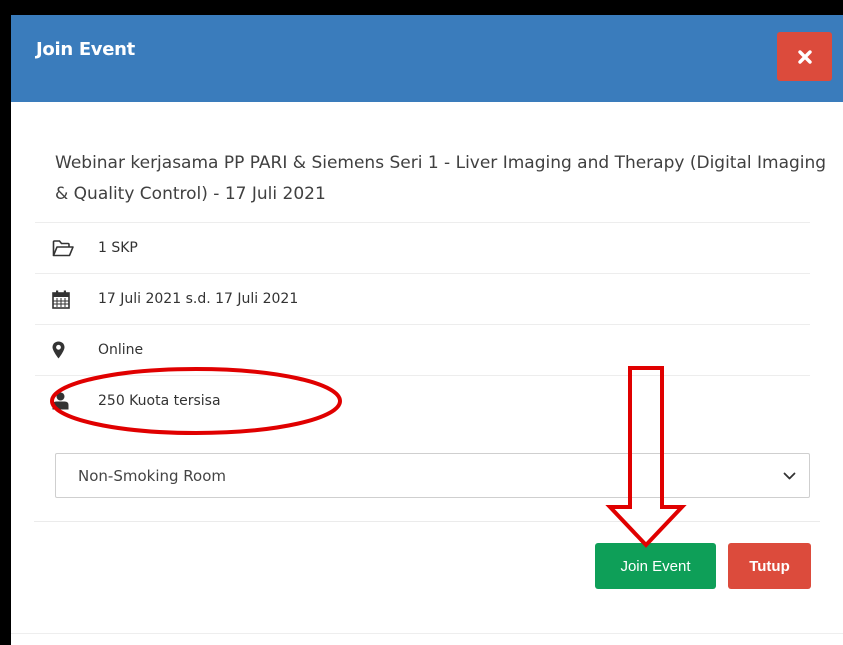 Image resolution: width=843 pixels, height=645 pixels. I want to click on room-select-value: Non-Smoking Room, so click(152, 475).